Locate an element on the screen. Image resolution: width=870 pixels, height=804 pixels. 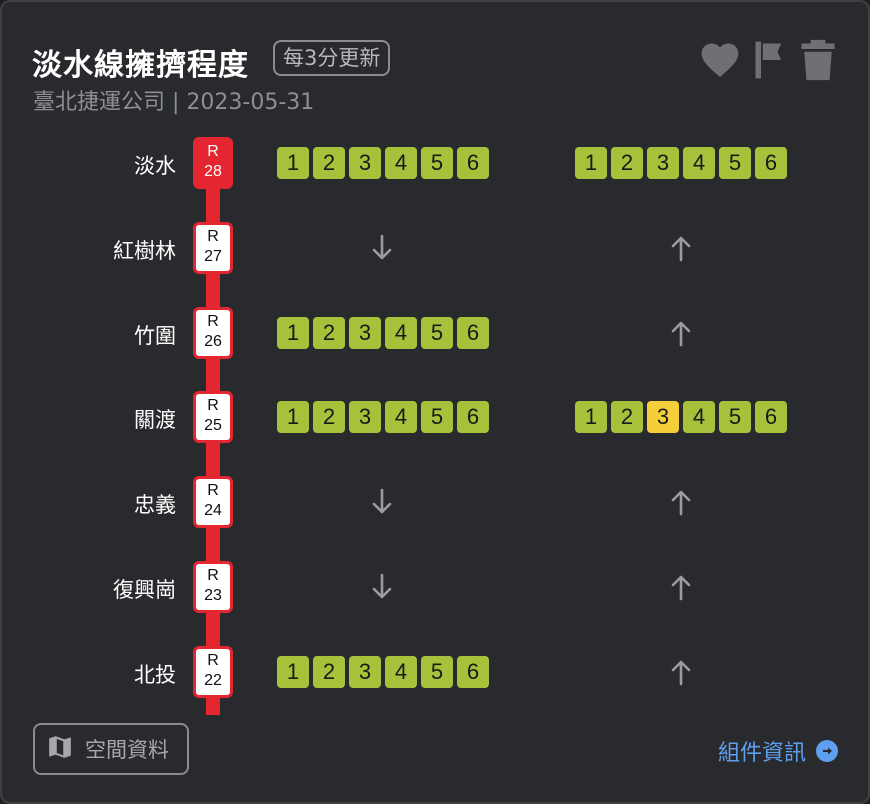
station-code-badge: R 24 is located at coordinates (213, 502).